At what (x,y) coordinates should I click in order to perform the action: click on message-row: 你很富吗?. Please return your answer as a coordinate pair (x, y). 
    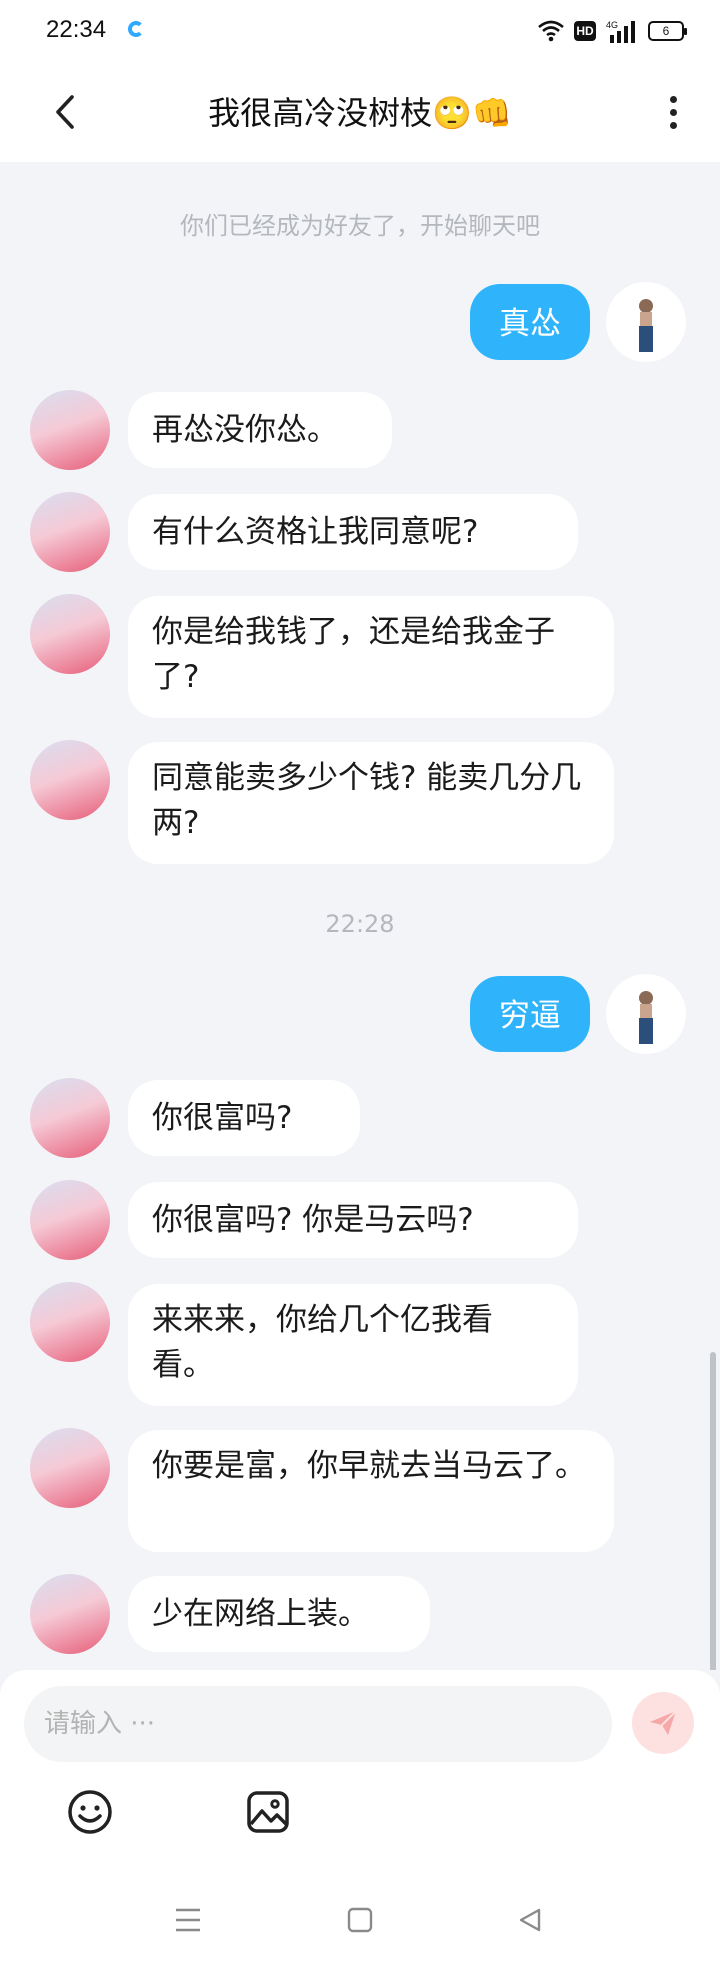
    Looking at the image, I should click on (360, 1118).